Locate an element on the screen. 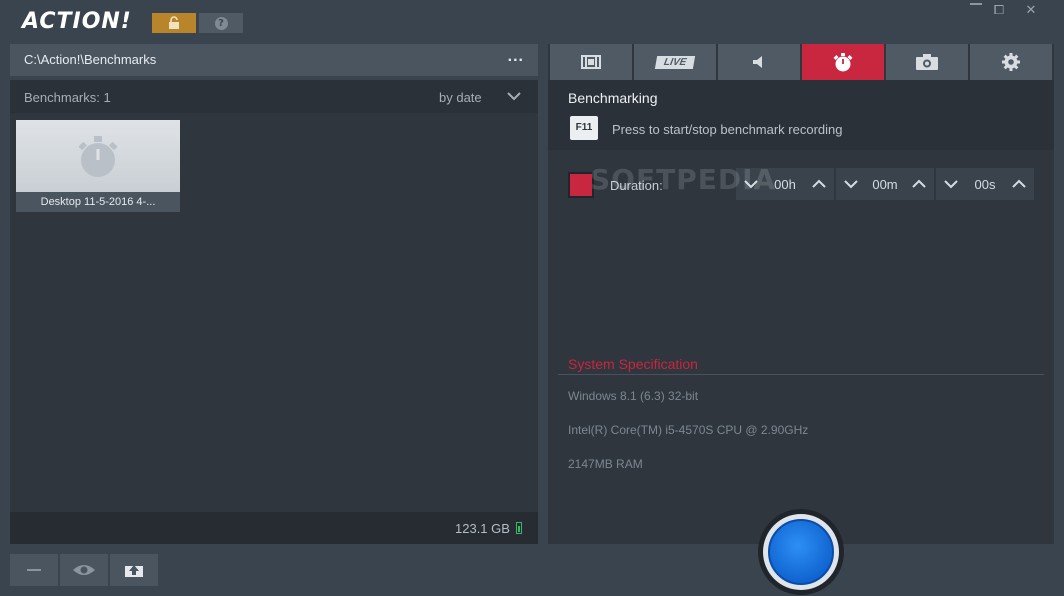 This screenshot has width=1064, height=596. close-button: ✕ is located at coordinates (1031, 11).